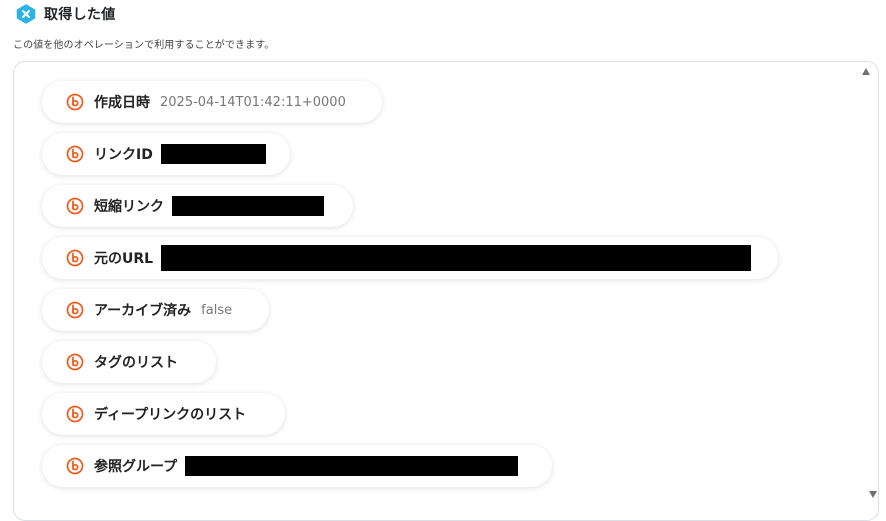  Describe the element at coordinates (170, 415) in the screenshot. I see `value-item-label: ディープリンクのリスト` at that location.